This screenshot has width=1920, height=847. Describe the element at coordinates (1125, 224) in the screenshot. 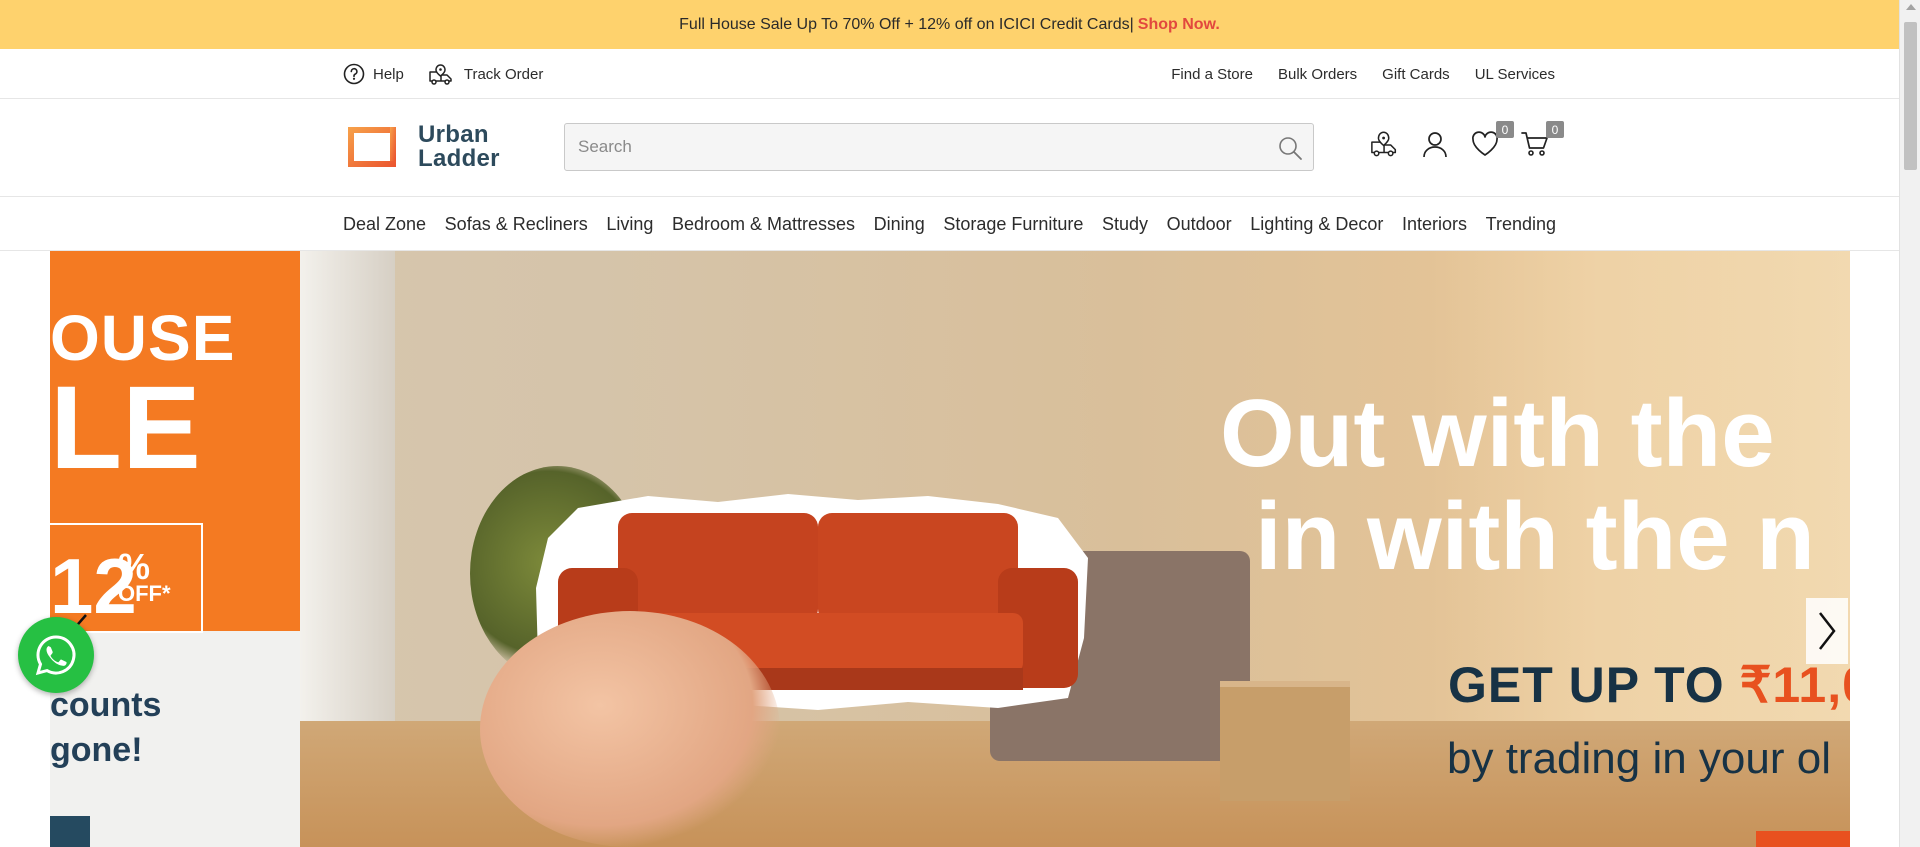

I see `nav-item-study: Study` at that location.